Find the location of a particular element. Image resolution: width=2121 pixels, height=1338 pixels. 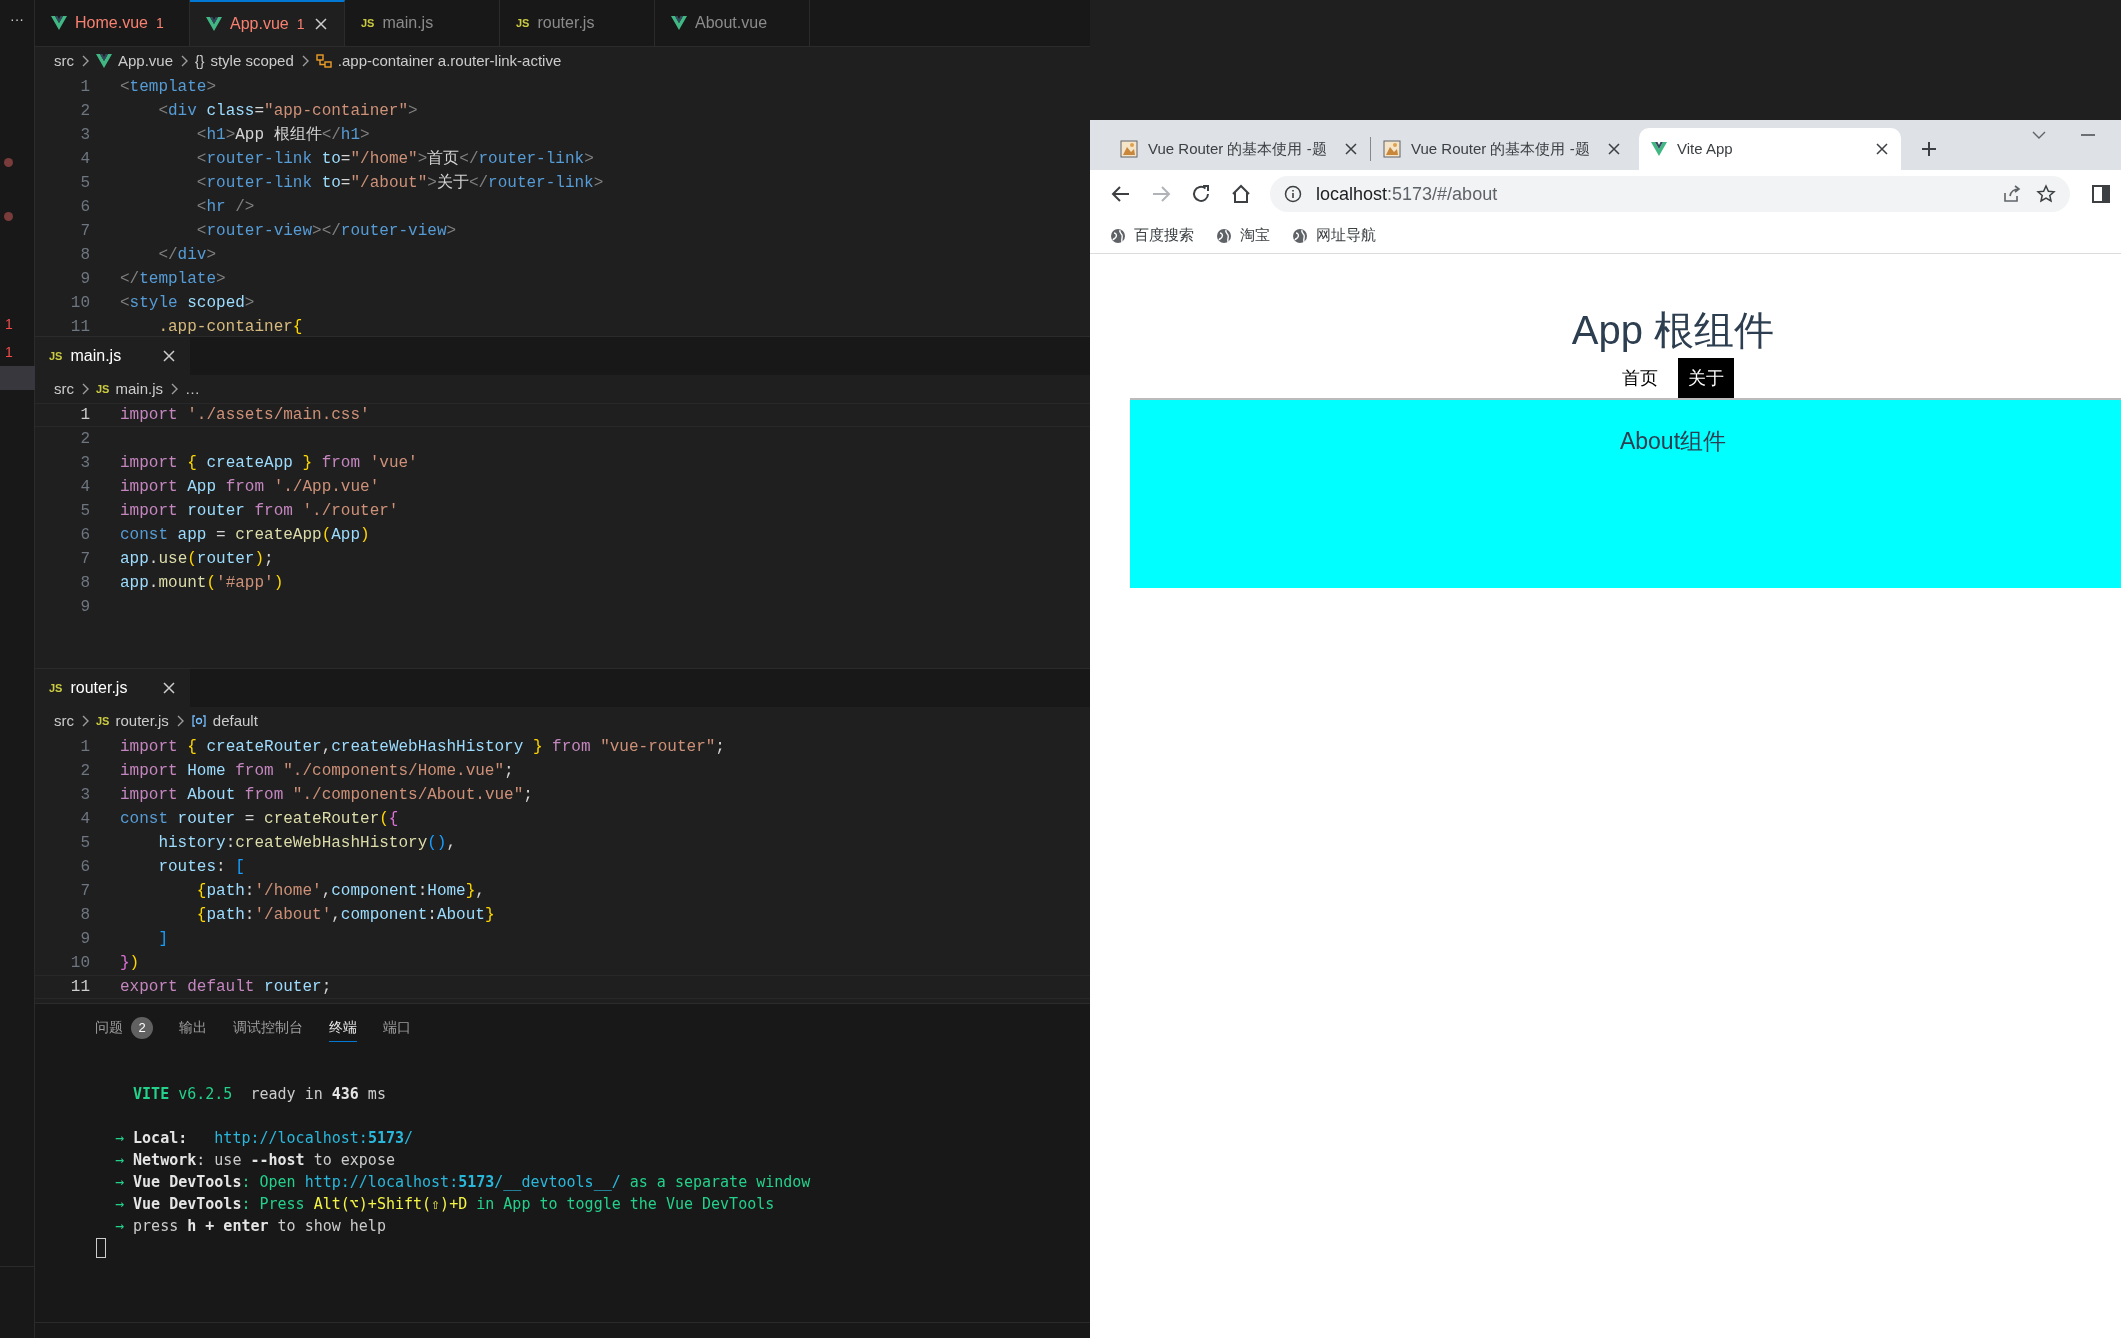

editor-tab: App.vue 1 is located at coordinates (267, 23).